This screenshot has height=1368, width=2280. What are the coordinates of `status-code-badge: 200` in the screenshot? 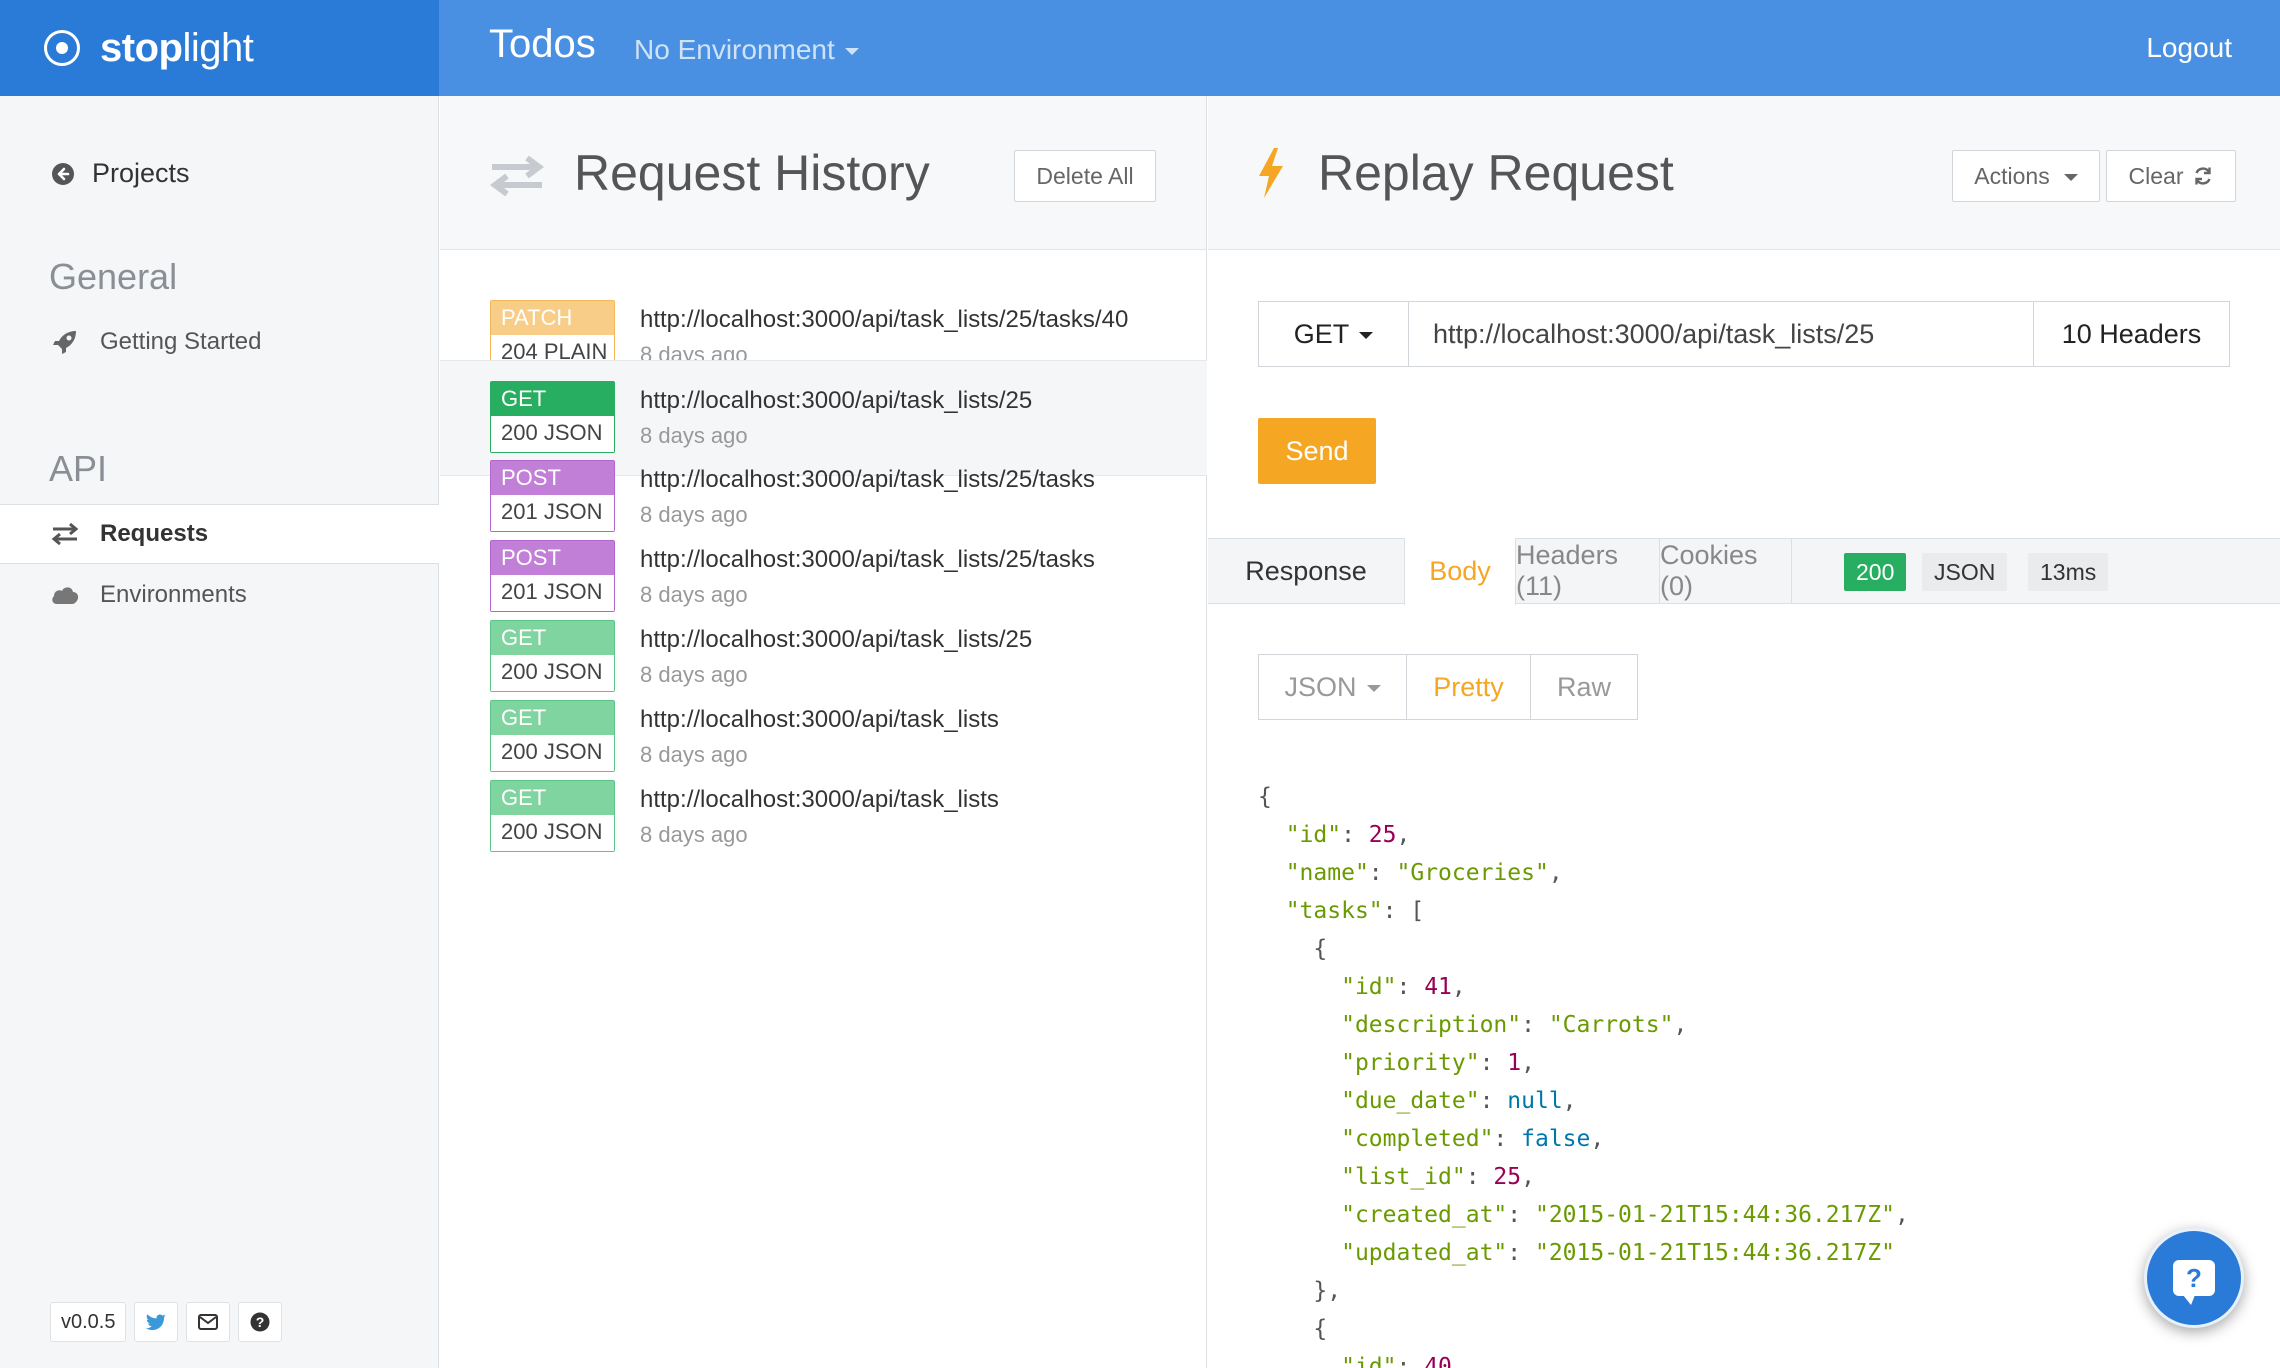 It's located at (1875, 572).